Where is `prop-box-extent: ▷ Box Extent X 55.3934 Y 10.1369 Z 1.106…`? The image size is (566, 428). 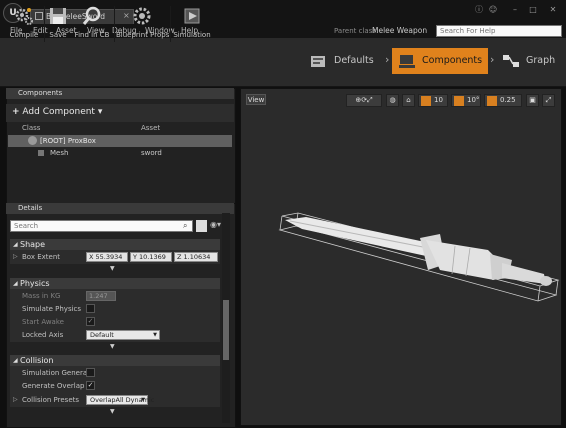
prop-box-extent: ▷ Box Extent X 55.3934 Y 10.1369 Z 1.106… is located at coordinates (115, 257).